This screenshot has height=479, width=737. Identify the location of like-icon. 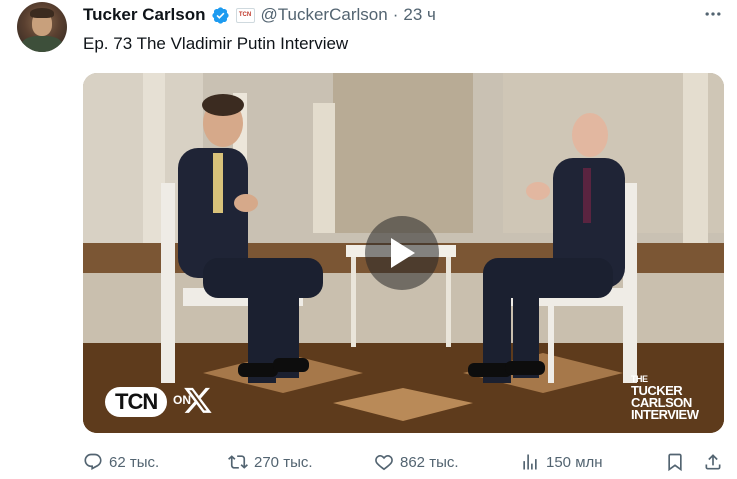
(384, 463).